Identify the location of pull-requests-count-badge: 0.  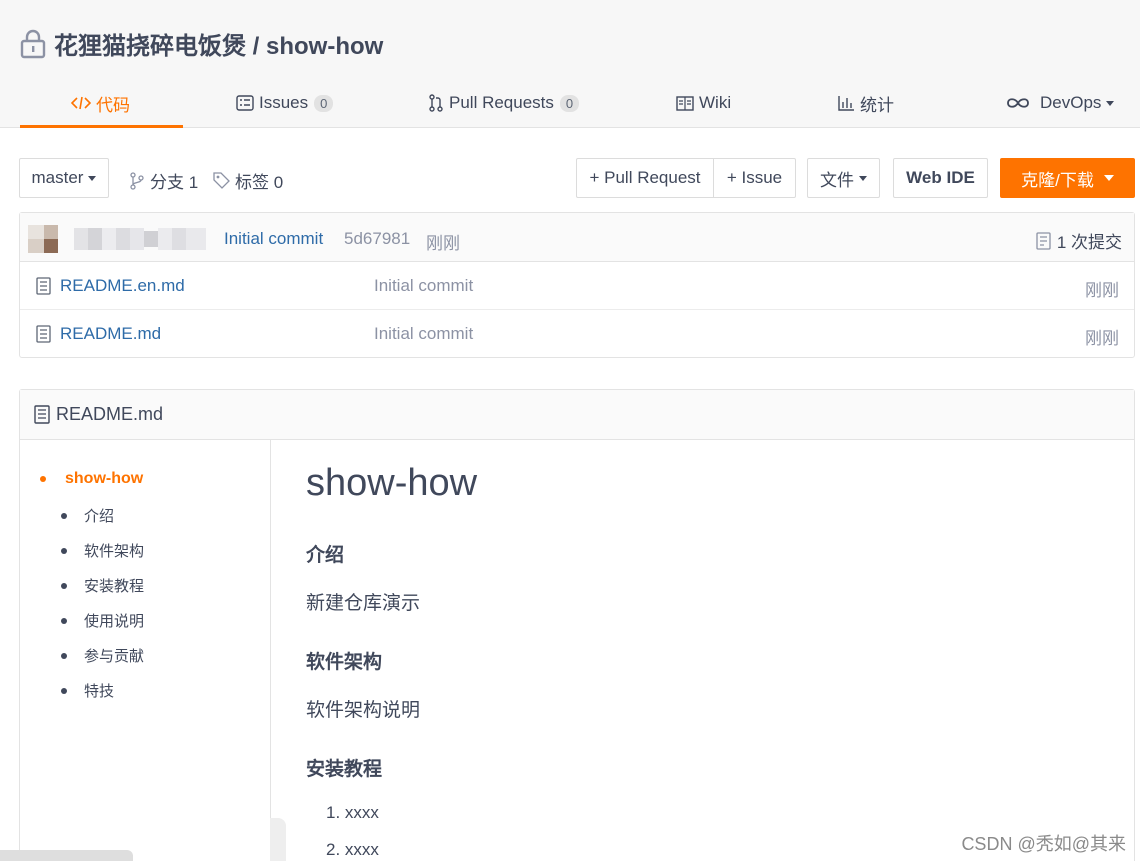
(569, 103).